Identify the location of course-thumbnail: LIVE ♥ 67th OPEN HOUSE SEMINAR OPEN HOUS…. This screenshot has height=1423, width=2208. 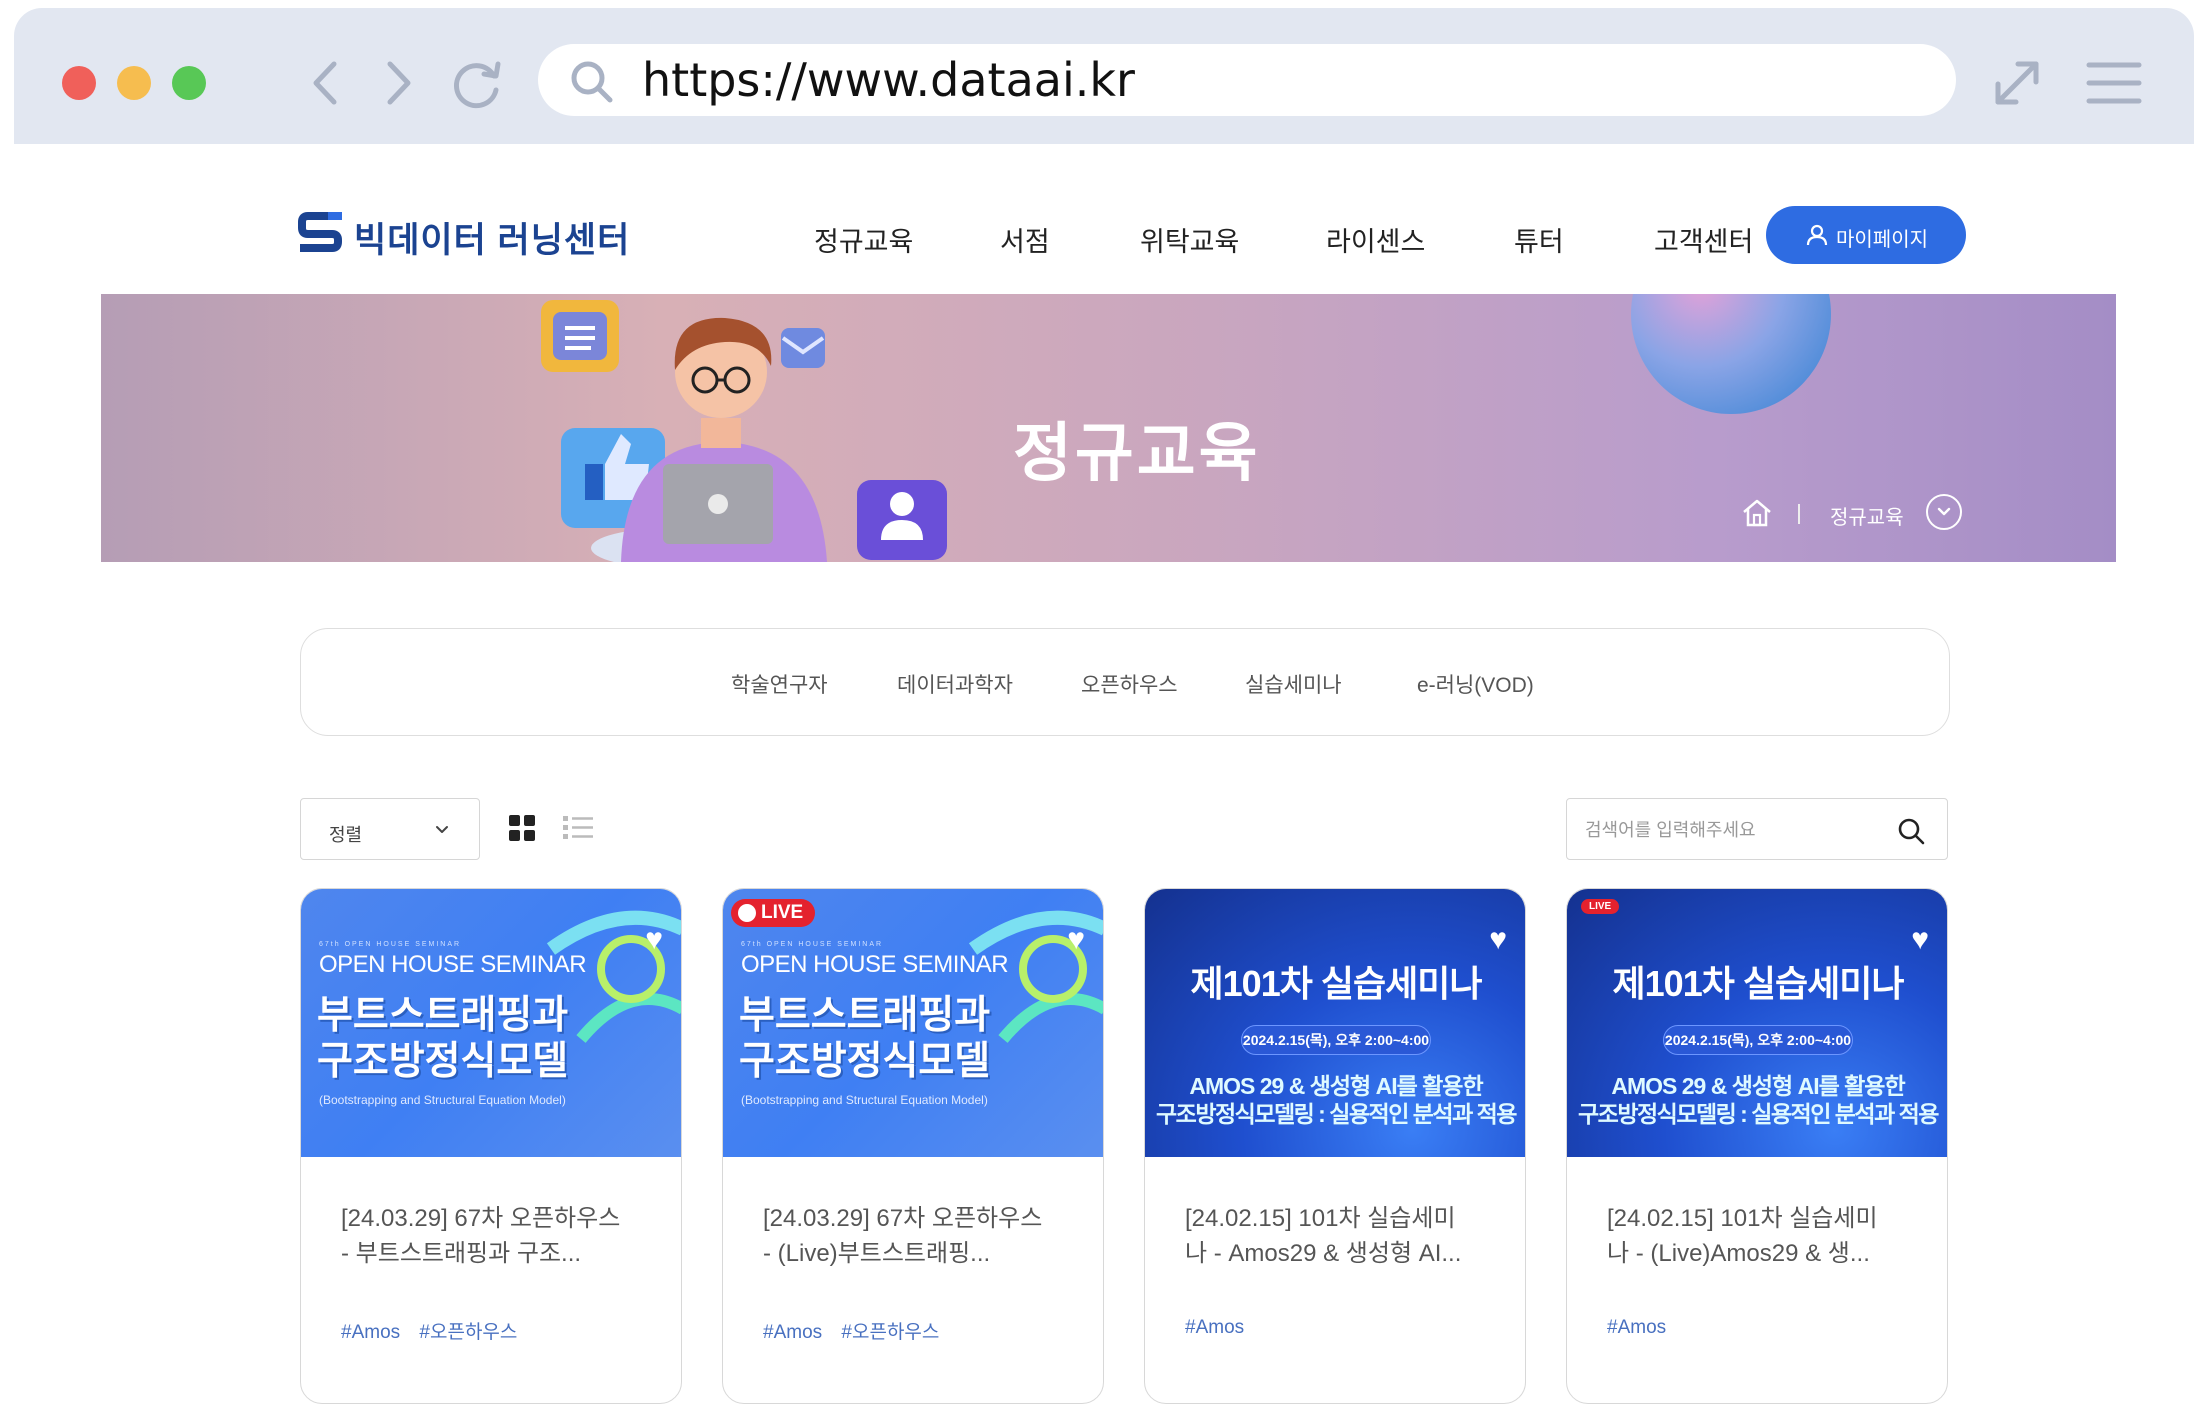
(913, 1023).